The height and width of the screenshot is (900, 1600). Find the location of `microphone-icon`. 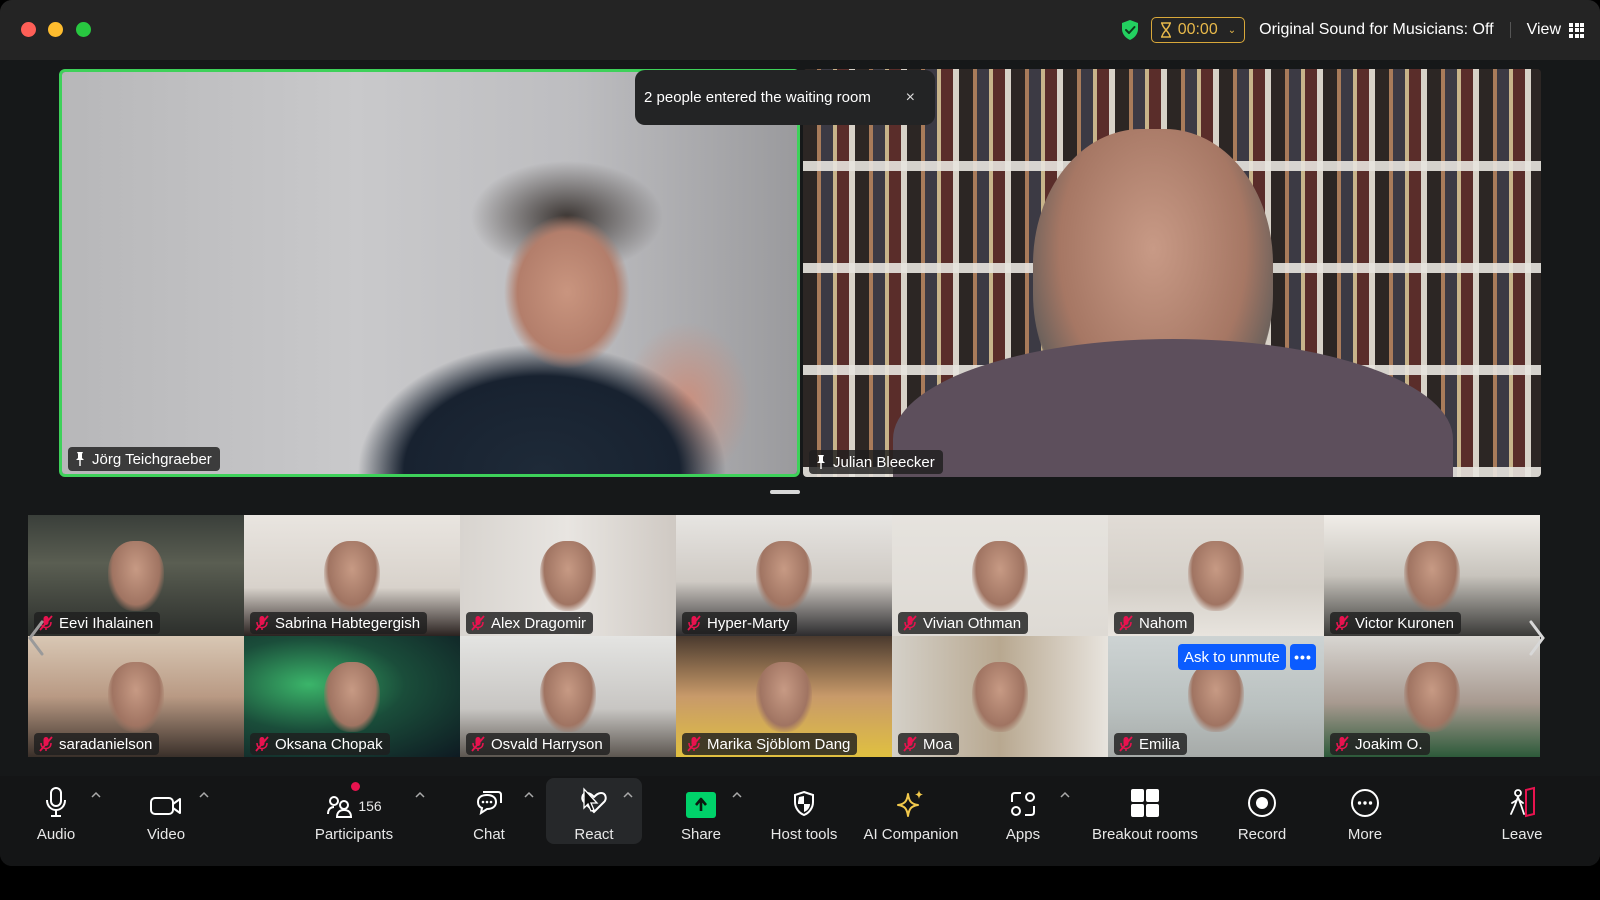

microphone-icon is located at coordinates (56, 802).